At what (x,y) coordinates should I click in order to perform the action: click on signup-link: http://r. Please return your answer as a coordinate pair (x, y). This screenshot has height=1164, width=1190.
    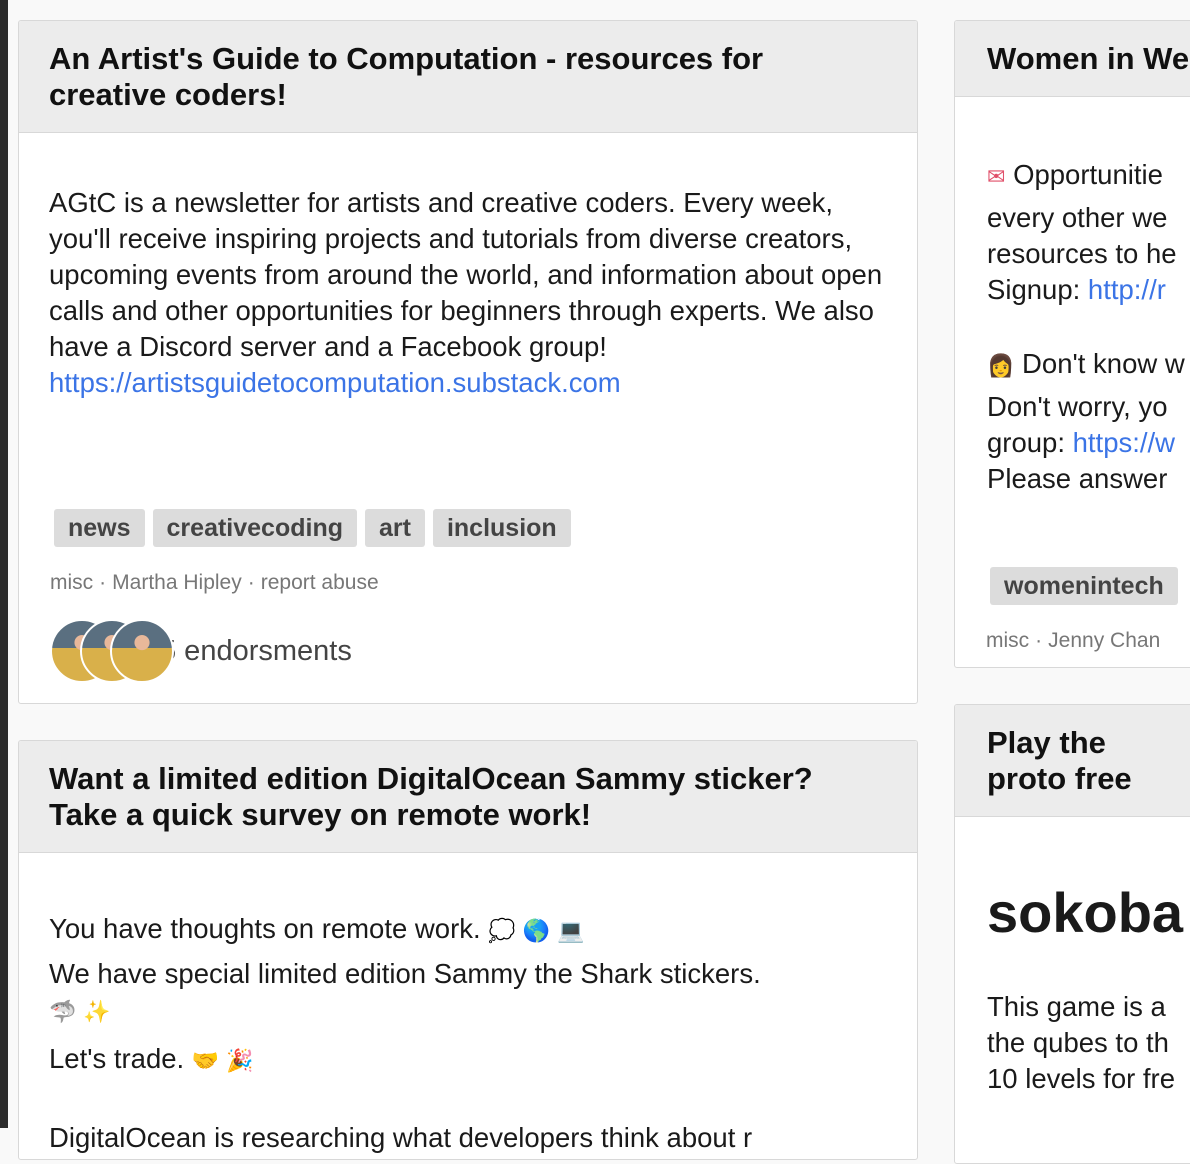
    Looking at the image, I should click on (1127, 289).